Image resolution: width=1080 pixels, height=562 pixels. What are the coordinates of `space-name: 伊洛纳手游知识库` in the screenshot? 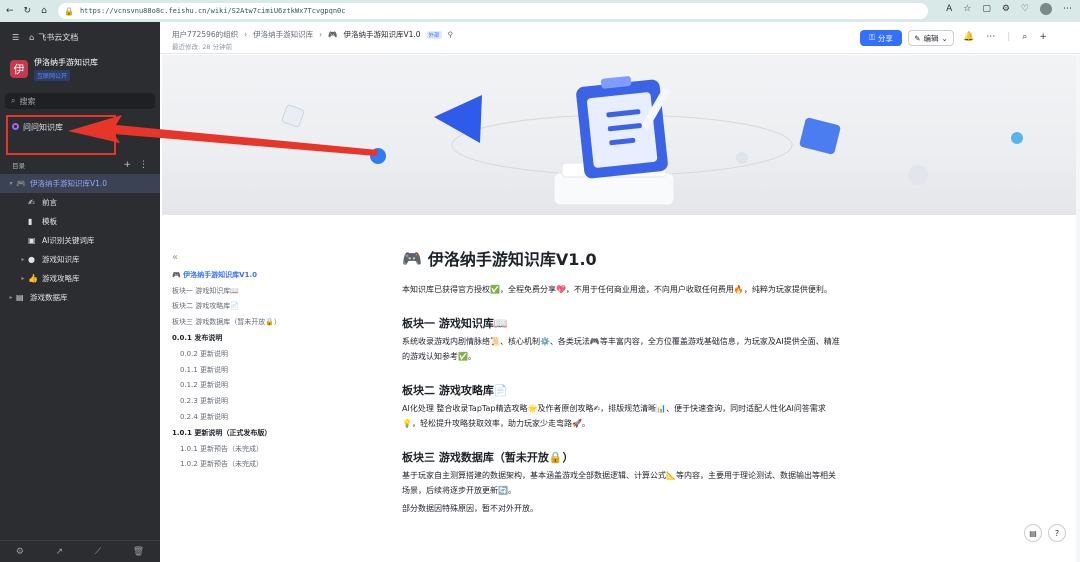 It's located at (66, 62).